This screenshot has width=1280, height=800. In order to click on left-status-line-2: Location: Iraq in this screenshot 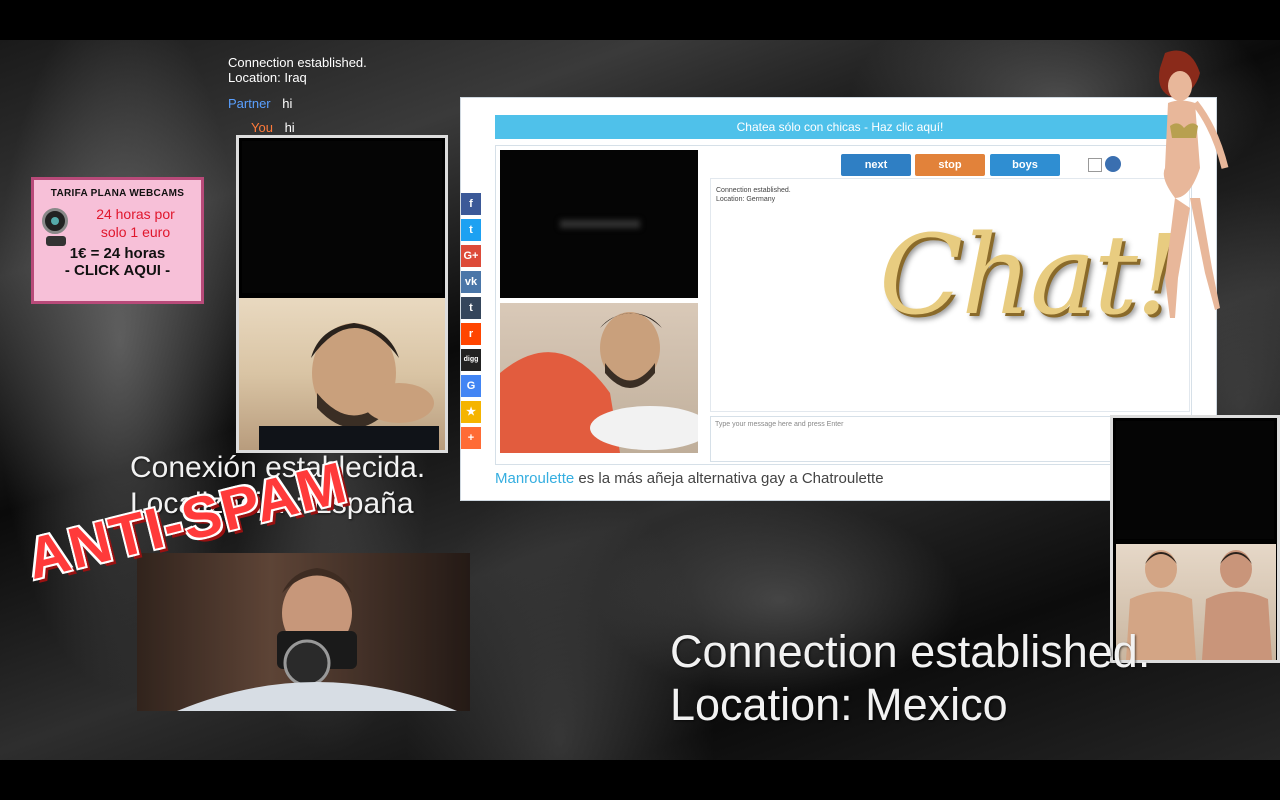, I will do `click(267, 77)`.